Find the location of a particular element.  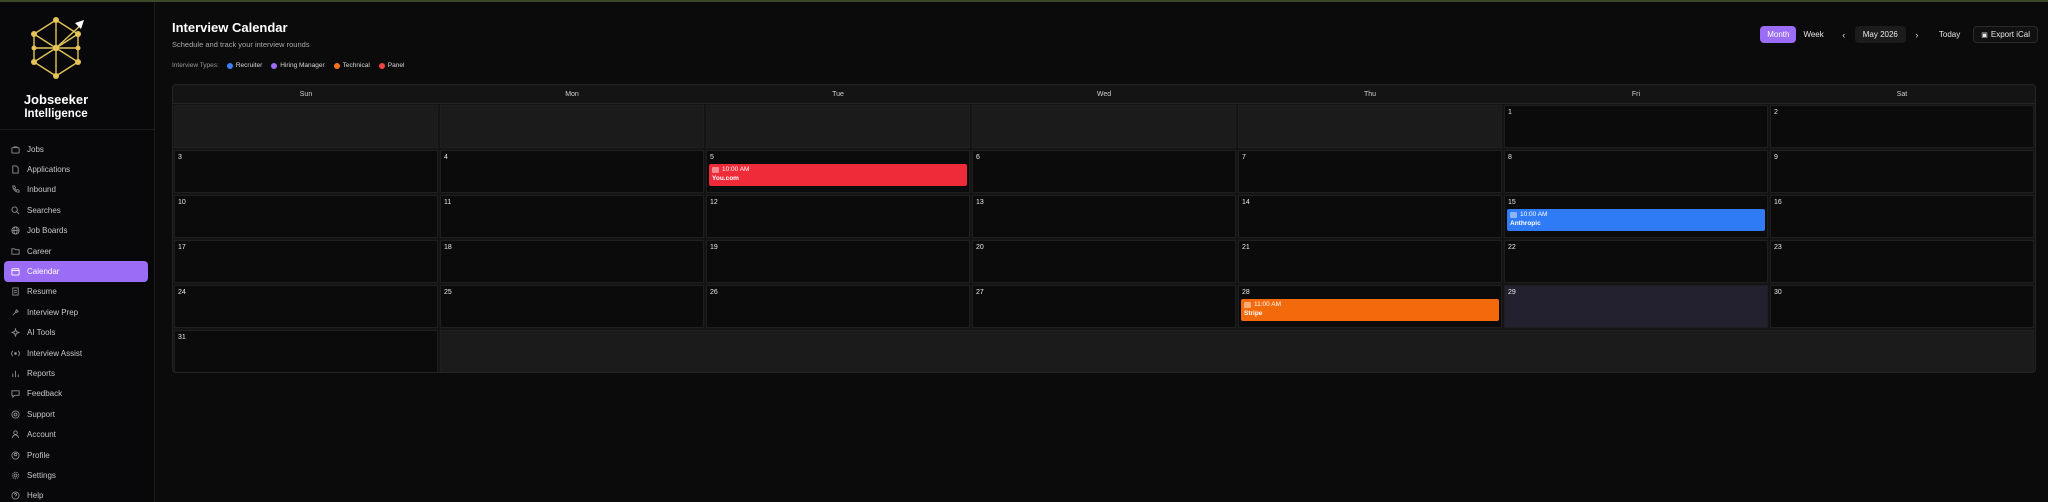

calendar-day-cell: 13 is located at coordinates (1104, 216).